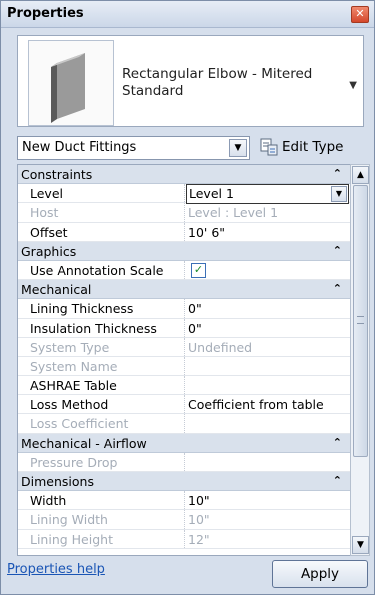 The height and width of the screenshot is (595, 375). What do you see at coordinates (184, 194) in the screenshot?
I see `property-row-level: Level Level 1 ▼` at bounding box center [184, 194].